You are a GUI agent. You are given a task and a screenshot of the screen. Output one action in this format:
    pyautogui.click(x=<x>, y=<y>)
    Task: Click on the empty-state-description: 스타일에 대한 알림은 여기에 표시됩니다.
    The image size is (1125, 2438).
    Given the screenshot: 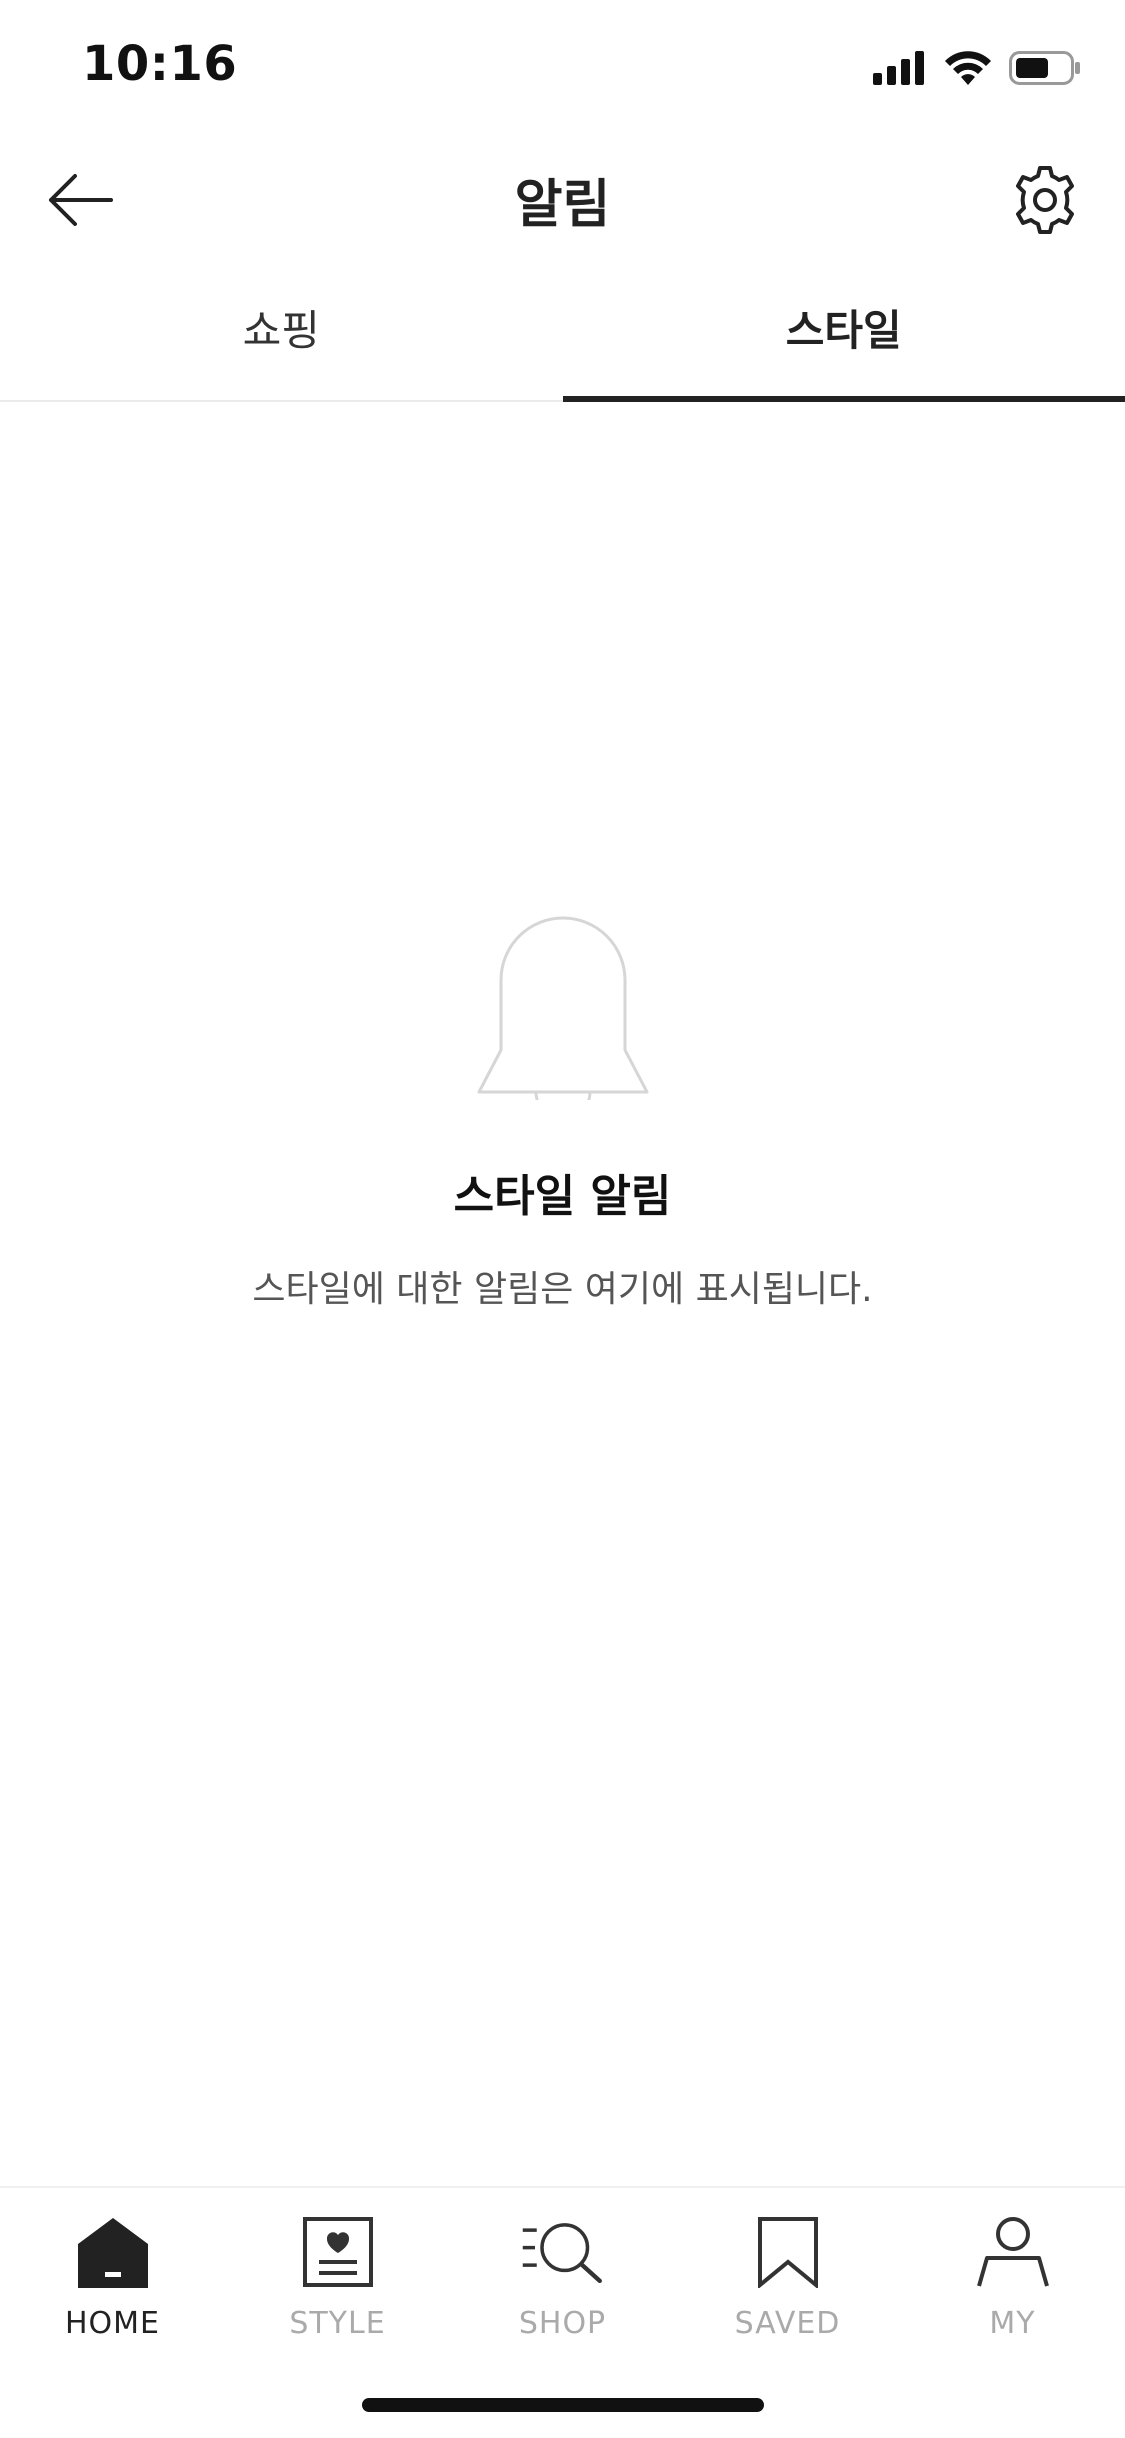 What is the action you would take?
    pyautogui.click(x=562, y=1286)
    